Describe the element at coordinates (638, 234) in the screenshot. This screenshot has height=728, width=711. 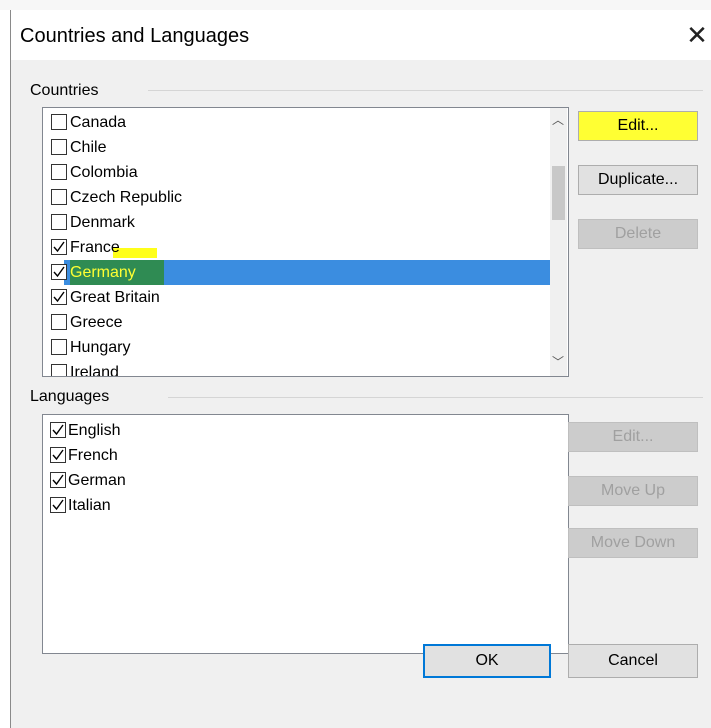
I see `delete-button: Delete` at that location.